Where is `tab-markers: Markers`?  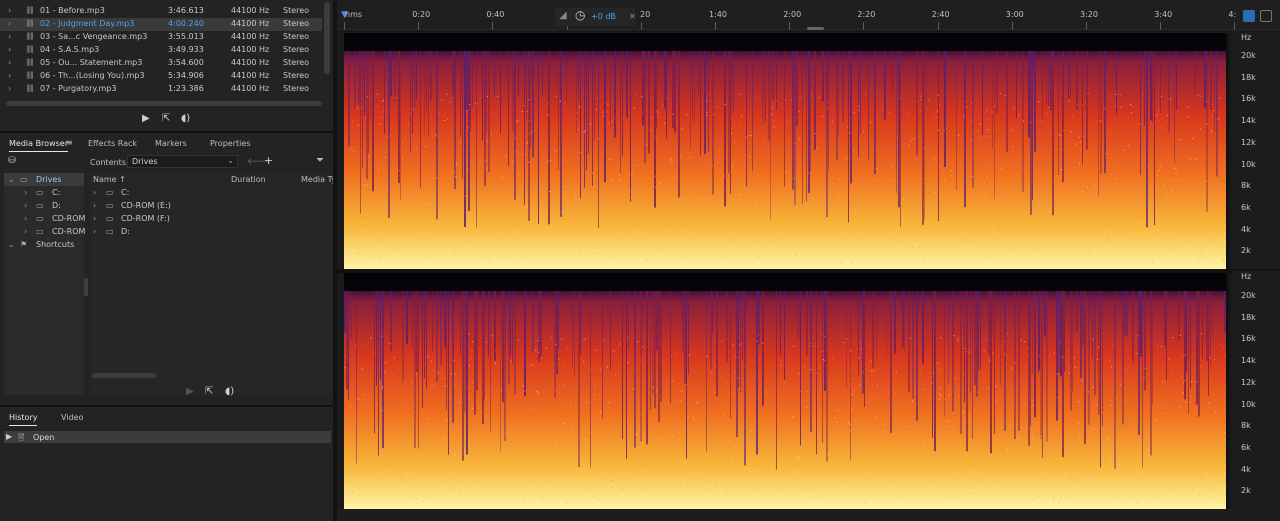
tab-markers: Markers is located at coordinates (171, 143).